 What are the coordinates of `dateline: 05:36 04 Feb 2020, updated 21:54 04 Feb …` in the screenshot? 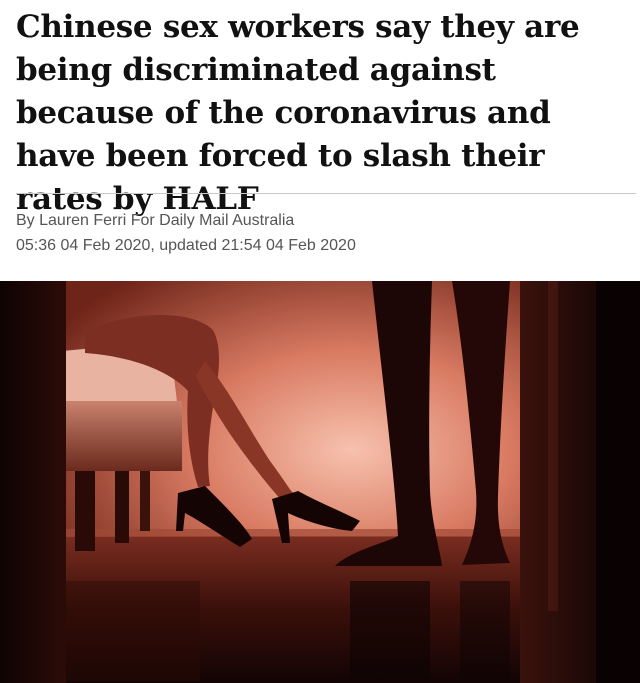 It's located at (186, 245).